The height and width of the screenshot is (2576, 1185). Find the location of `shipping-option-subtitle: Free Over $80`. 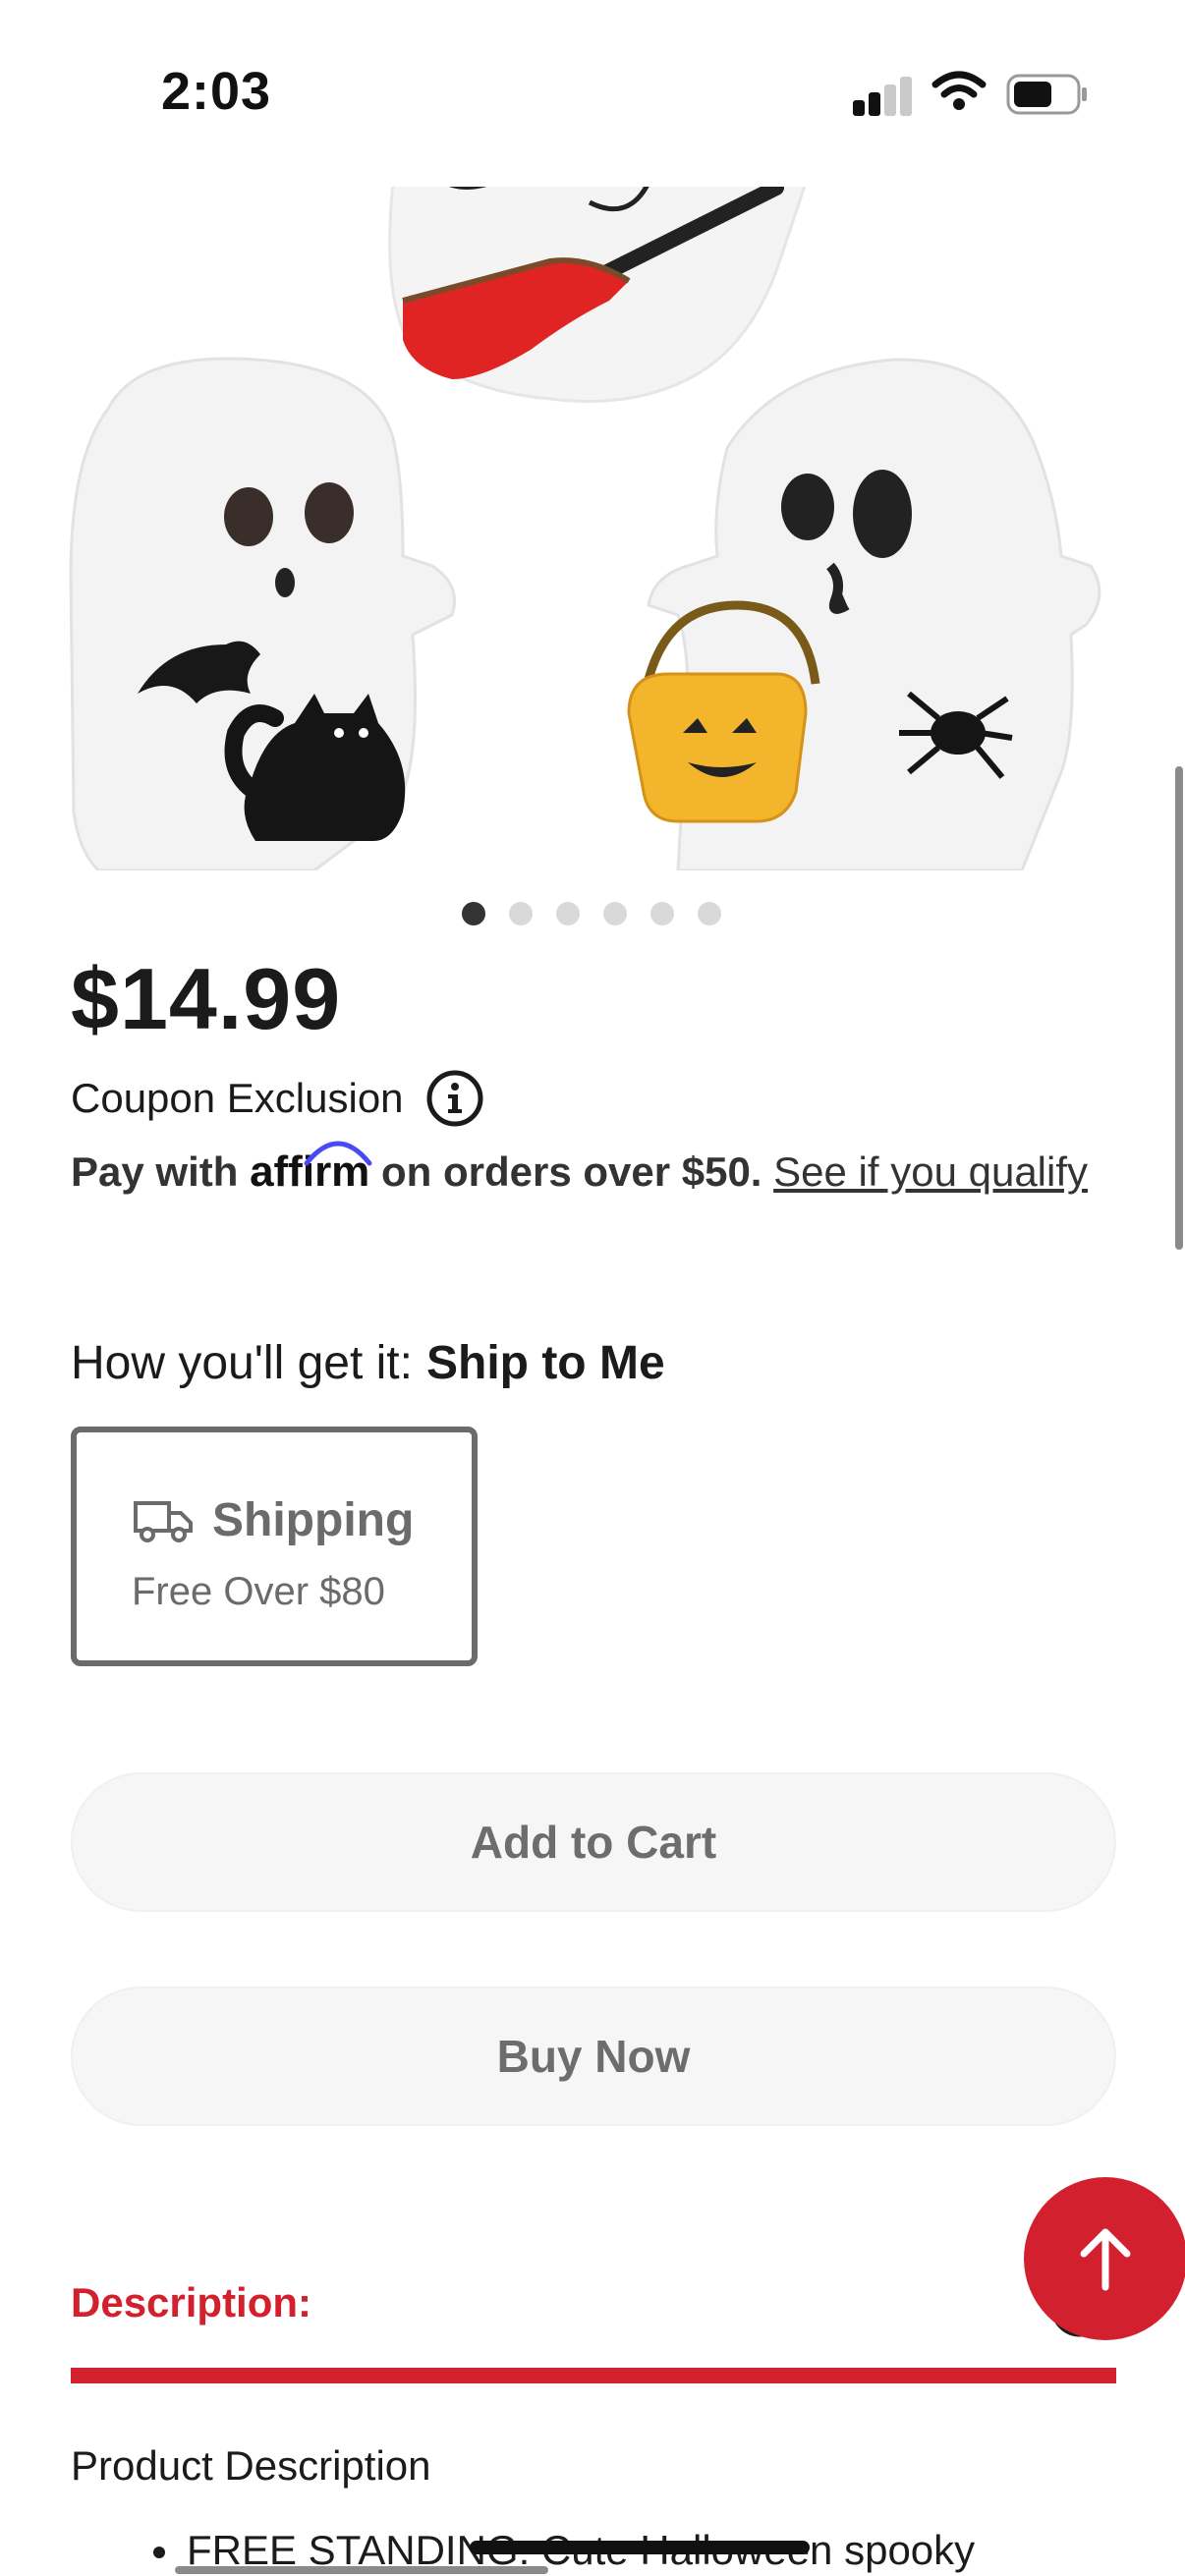

shipping-option-subtitle: Free Over $80 is located at coordinates (258, 1591).